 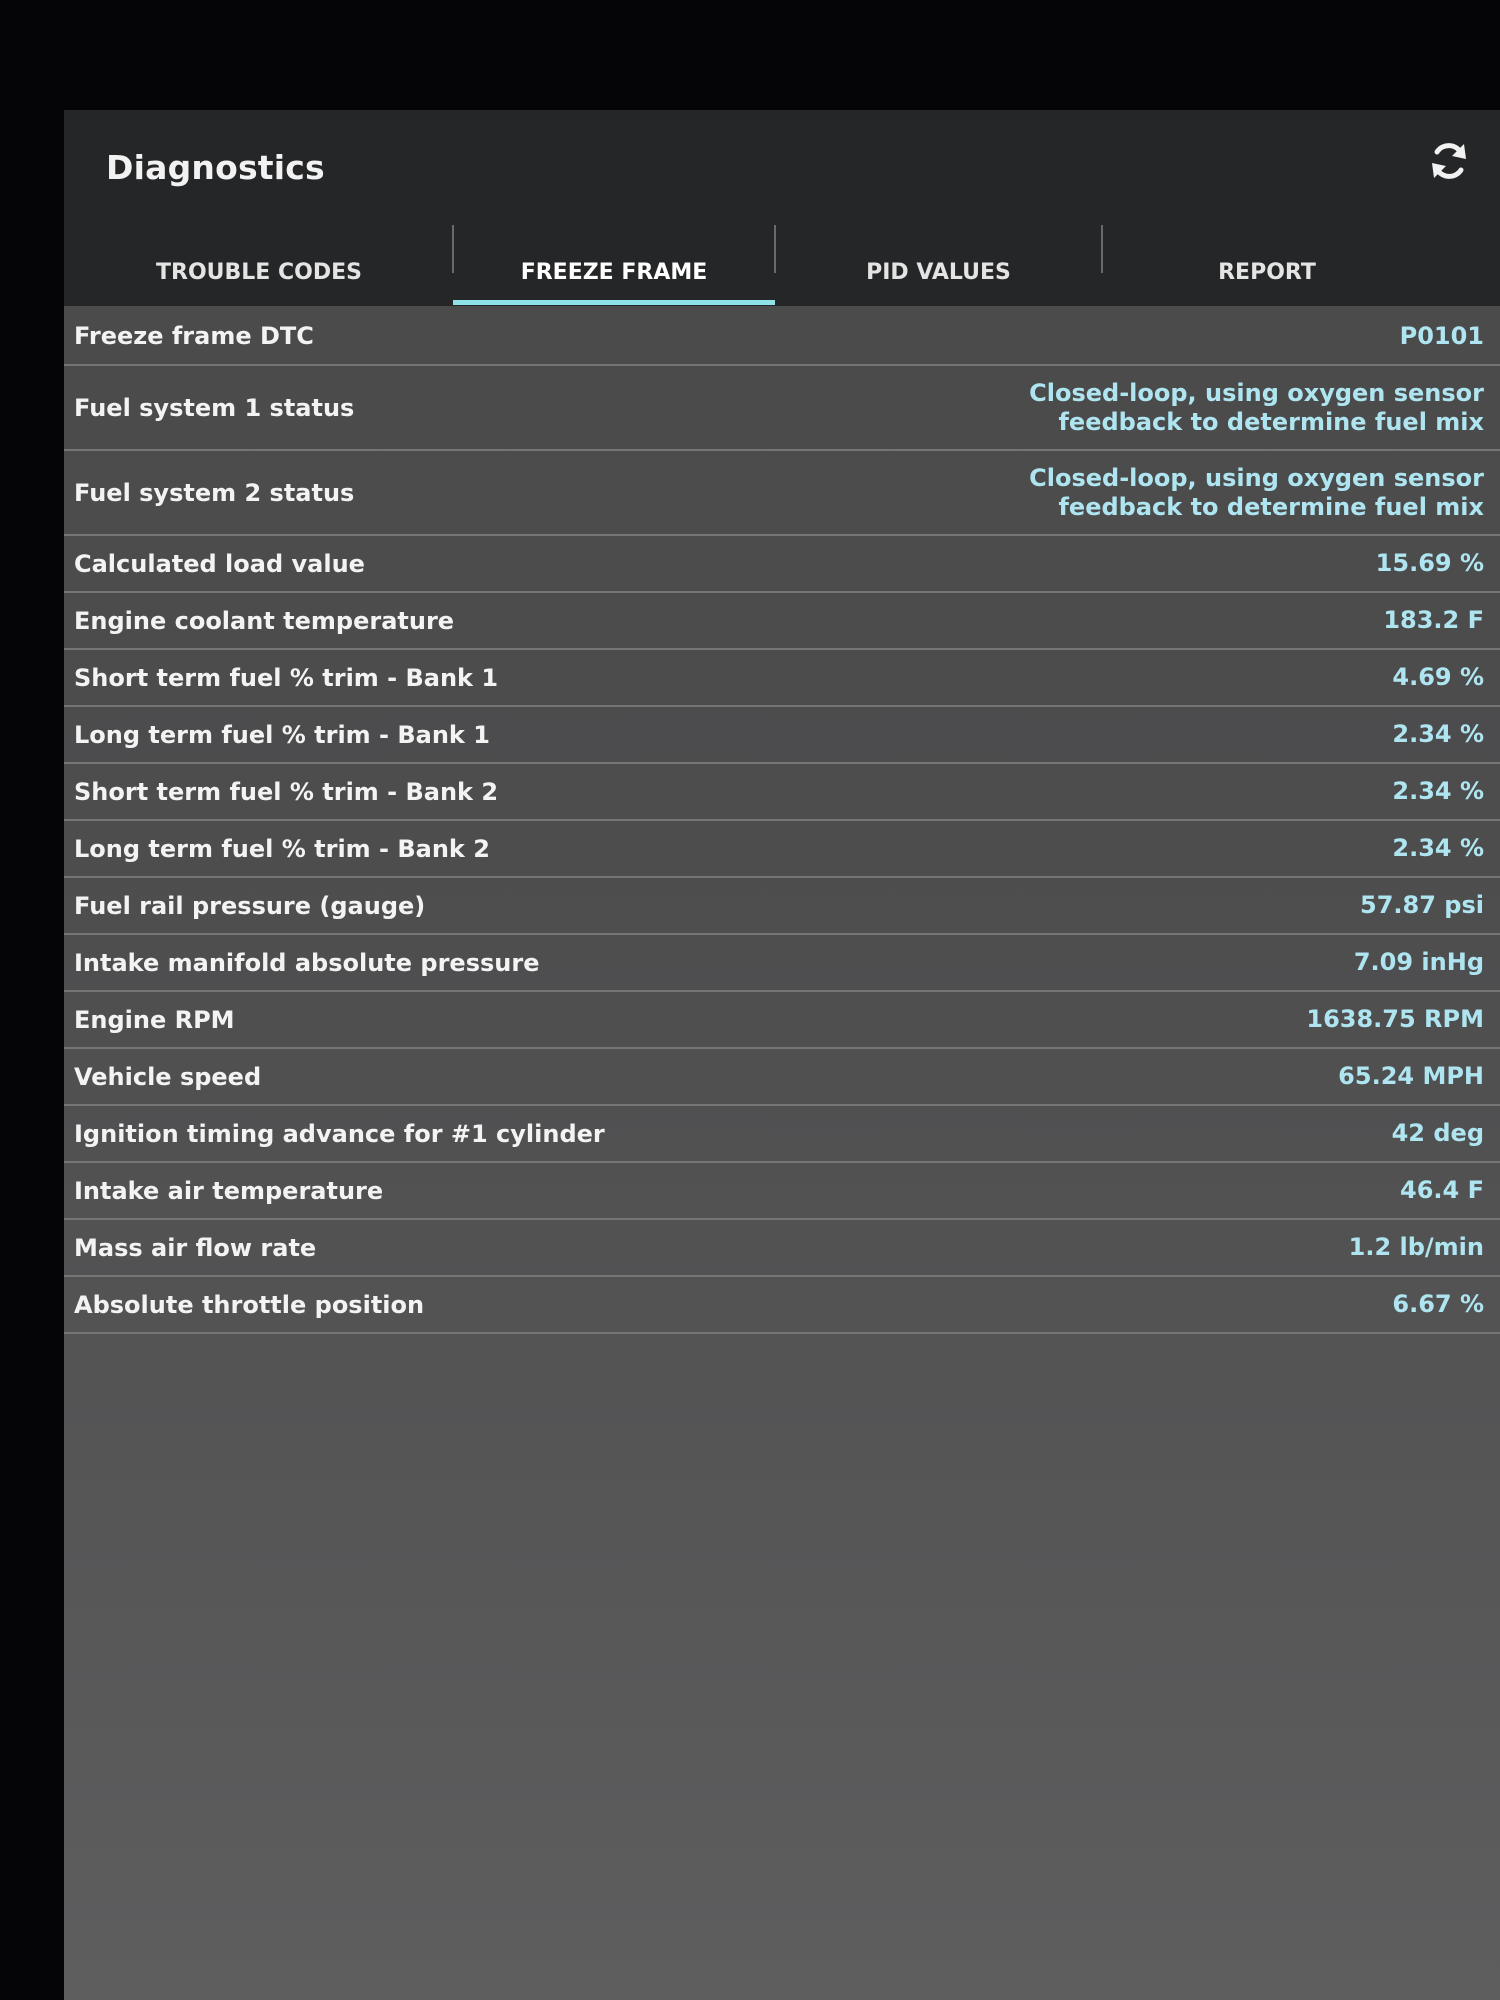 What do you see at coordinates (282, 734) in the screenshot?
I see `row-label: Long term fuel % trim - Bank 1` at bounding box center [282, 734].